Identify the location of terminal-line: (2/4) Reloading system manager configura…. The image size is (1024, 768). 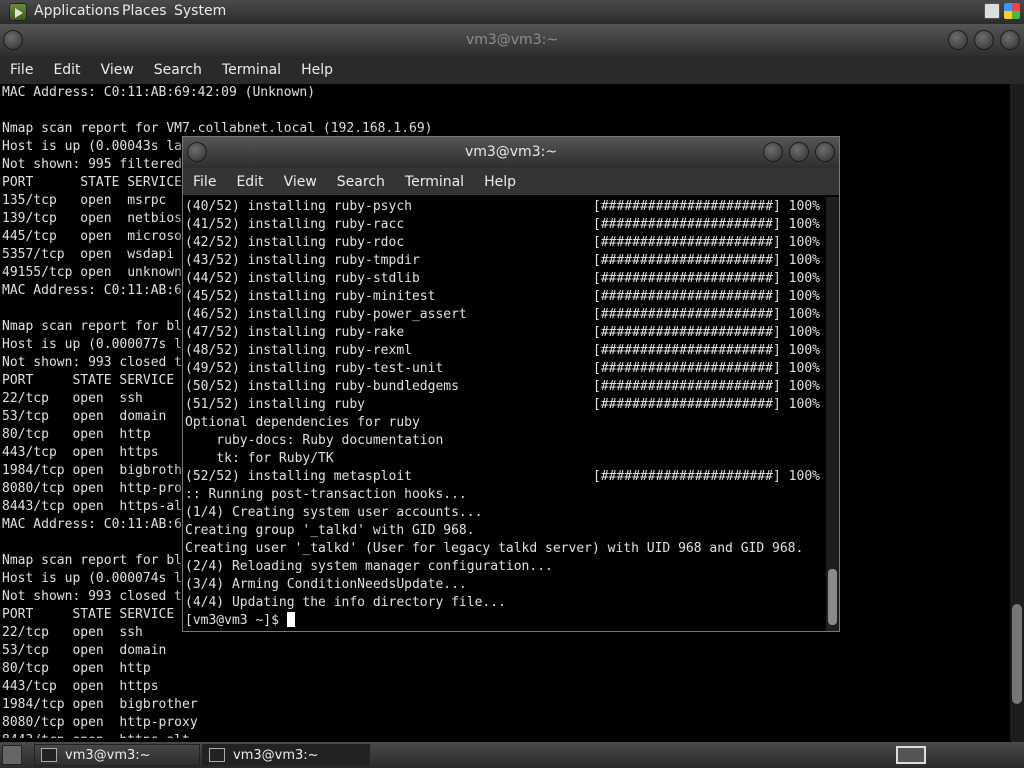
(505, 567).